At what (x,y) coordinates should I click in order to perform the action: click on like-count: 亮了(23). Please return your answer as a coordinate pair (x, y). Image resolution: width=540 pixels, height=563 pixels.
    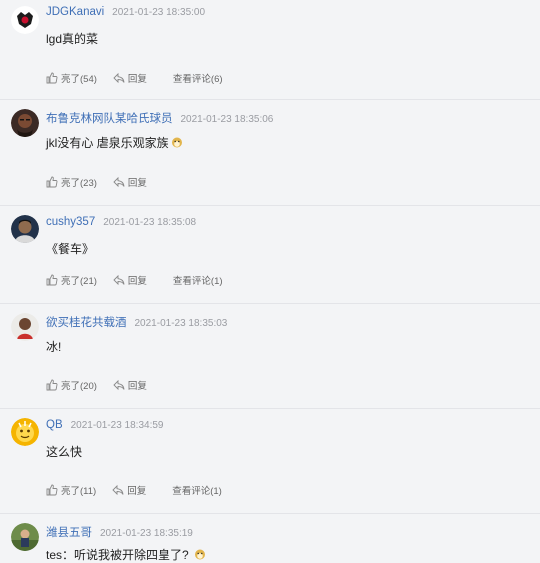
    Looking at the image, I should click on (79, 183).